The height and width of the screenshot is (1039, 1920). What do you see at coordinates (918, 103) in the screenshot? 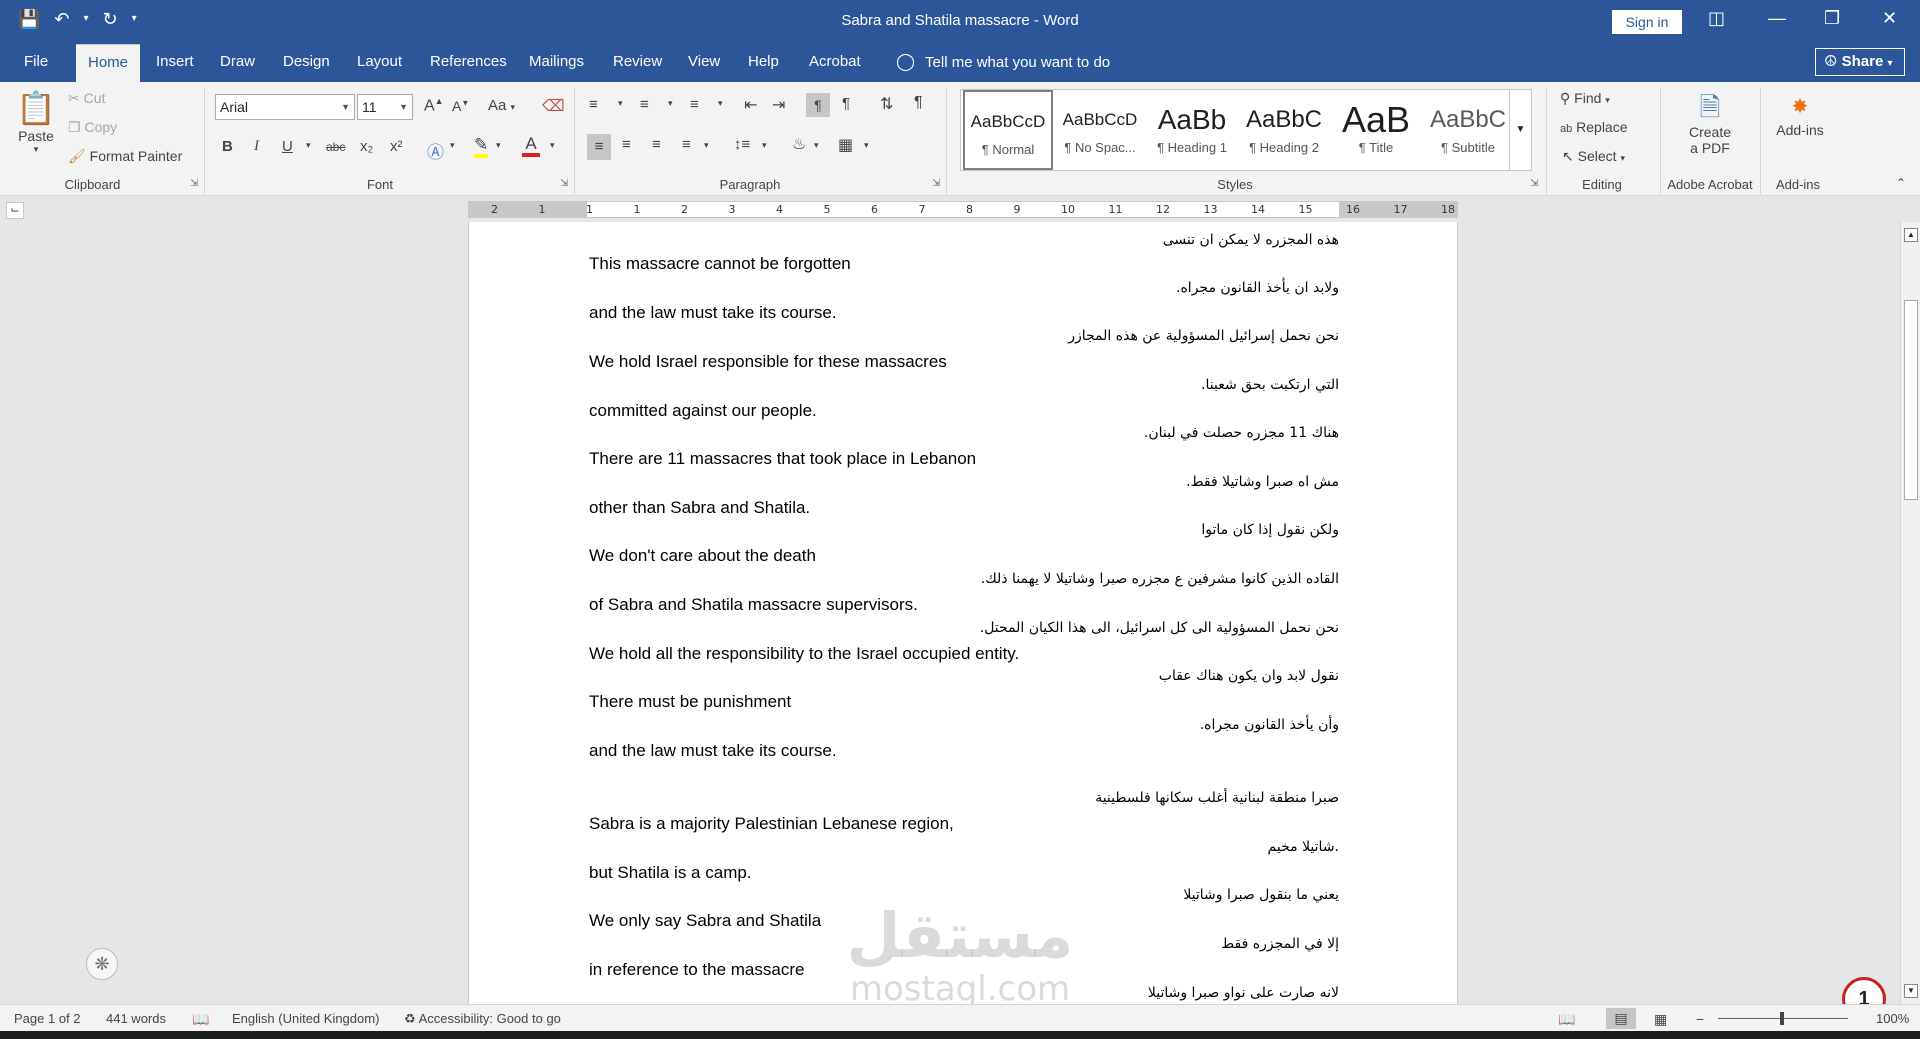
I see `show-formatting-icon: ¶` at bounding box center [918, 103].